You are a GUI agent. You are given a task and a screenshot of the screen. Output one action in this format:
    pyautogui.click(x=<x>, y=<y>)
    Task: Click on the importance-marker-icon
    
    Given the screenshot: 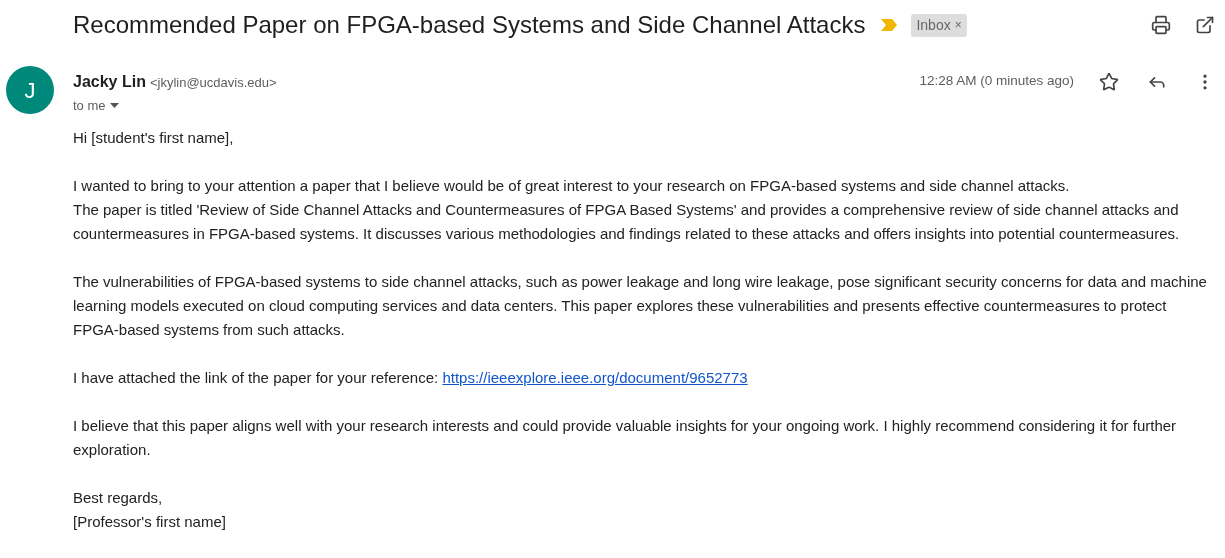 What is the action you would take?
    pyautogui.click(x=889, y=25)
    